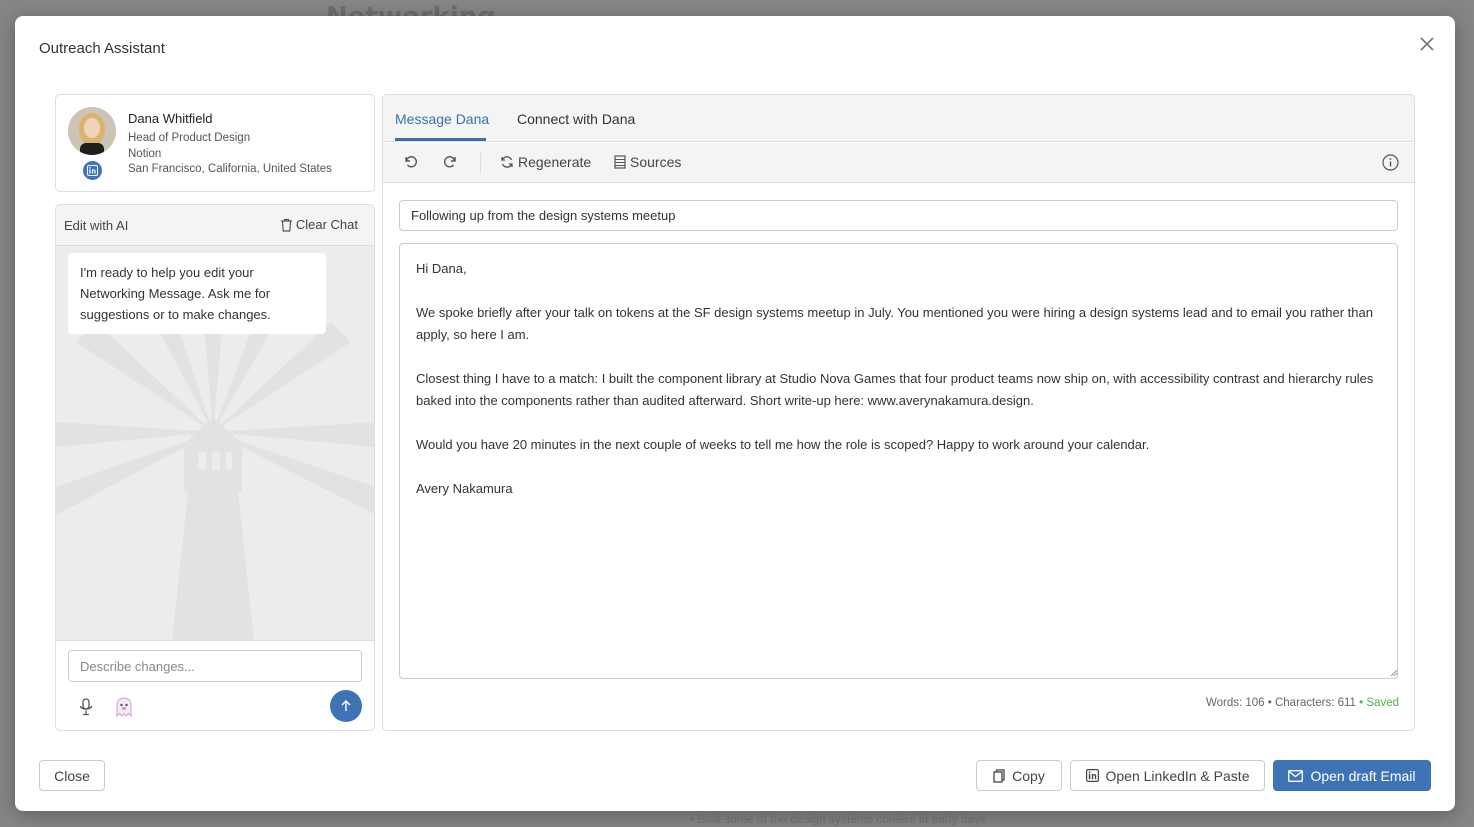 The height and width of the screenshot is (827, 1474). I want to click on subject-input, so click(898, 215).